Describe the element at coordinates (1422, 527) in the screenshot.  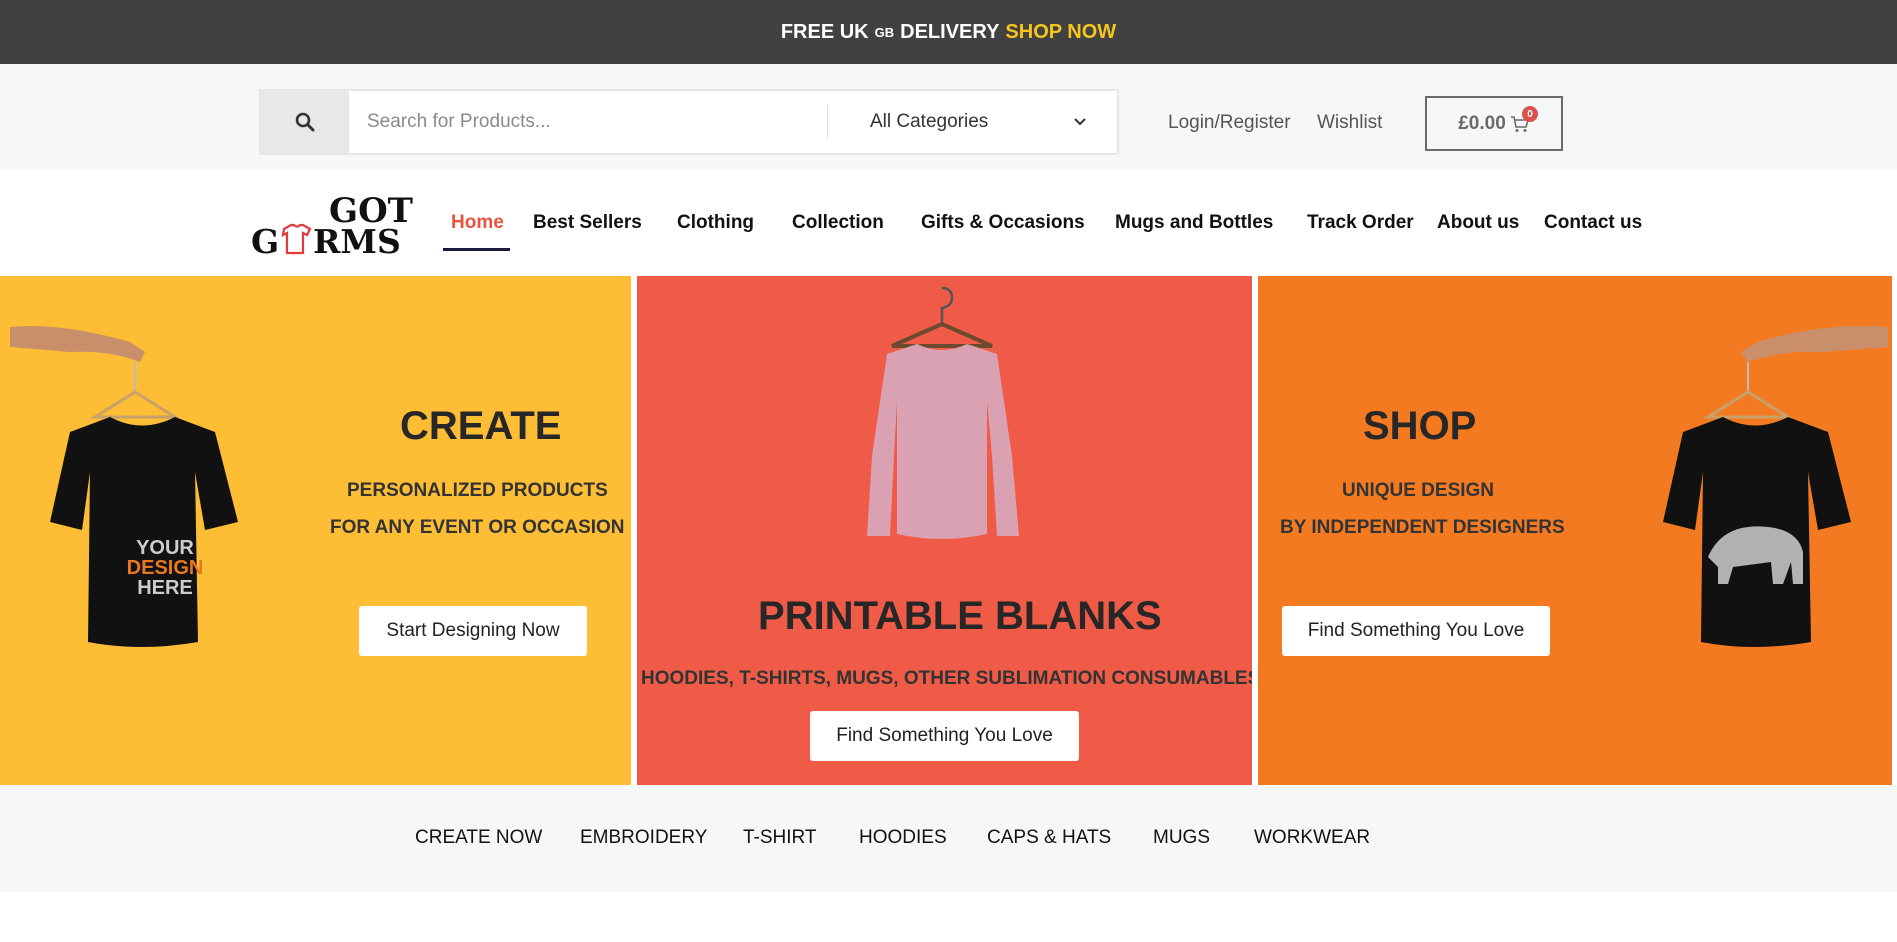
I see `shop-subtitle-2: BY INDEPENDENT DESIGNERS` at that location.